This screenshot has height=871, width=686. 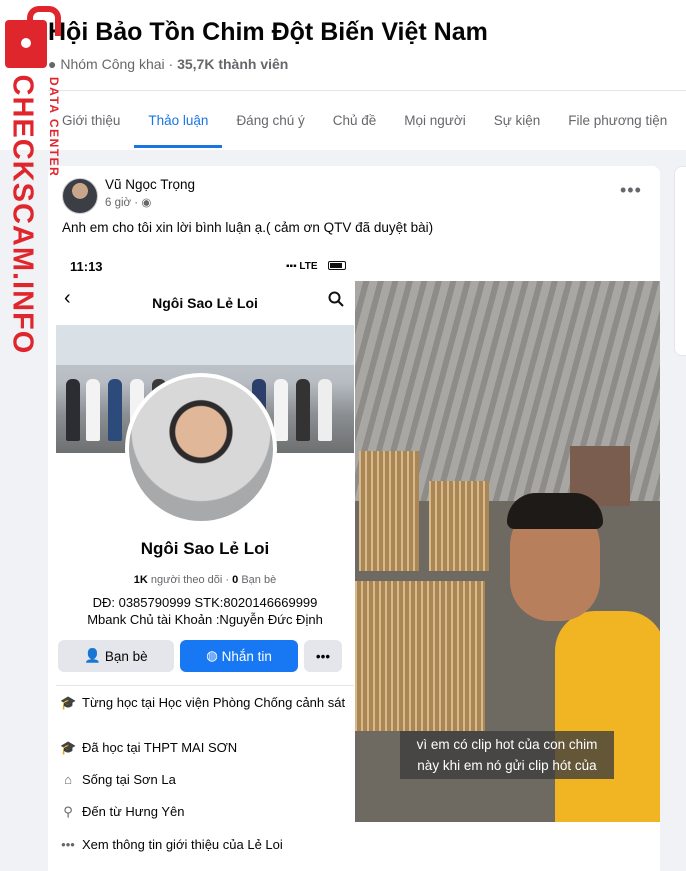 What do you see at coordinates (126, 656) in the screenshot?
I see `friends-button-label: Bạn bè` at bounding box center [126, 656].